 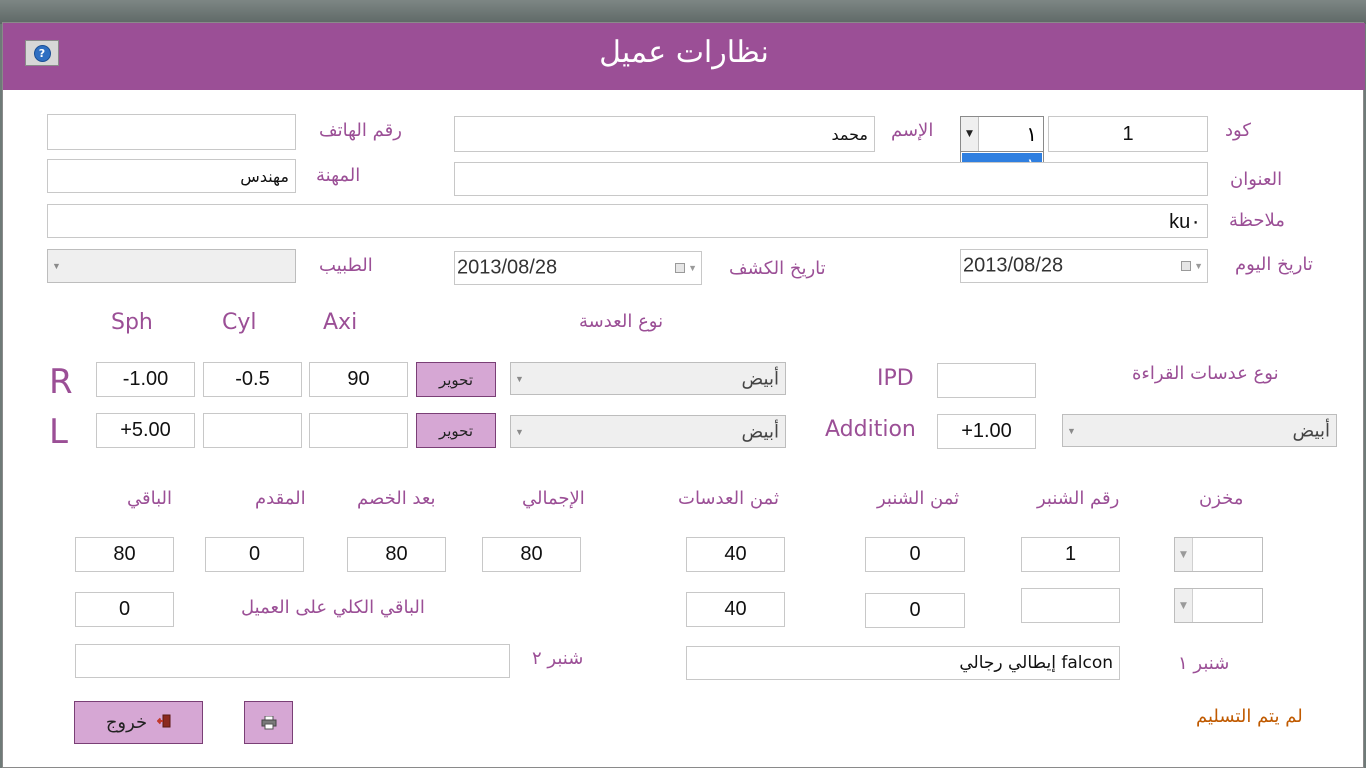 What do you see at coordinates (1218, 605) in the screenshot?
I see `store-select-2: ▼` at bounding box center [1218, 605].